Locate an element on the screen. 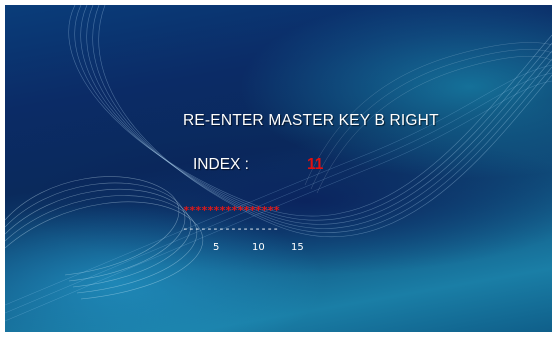  index-value: 11 is located at coordinates (315, 164).